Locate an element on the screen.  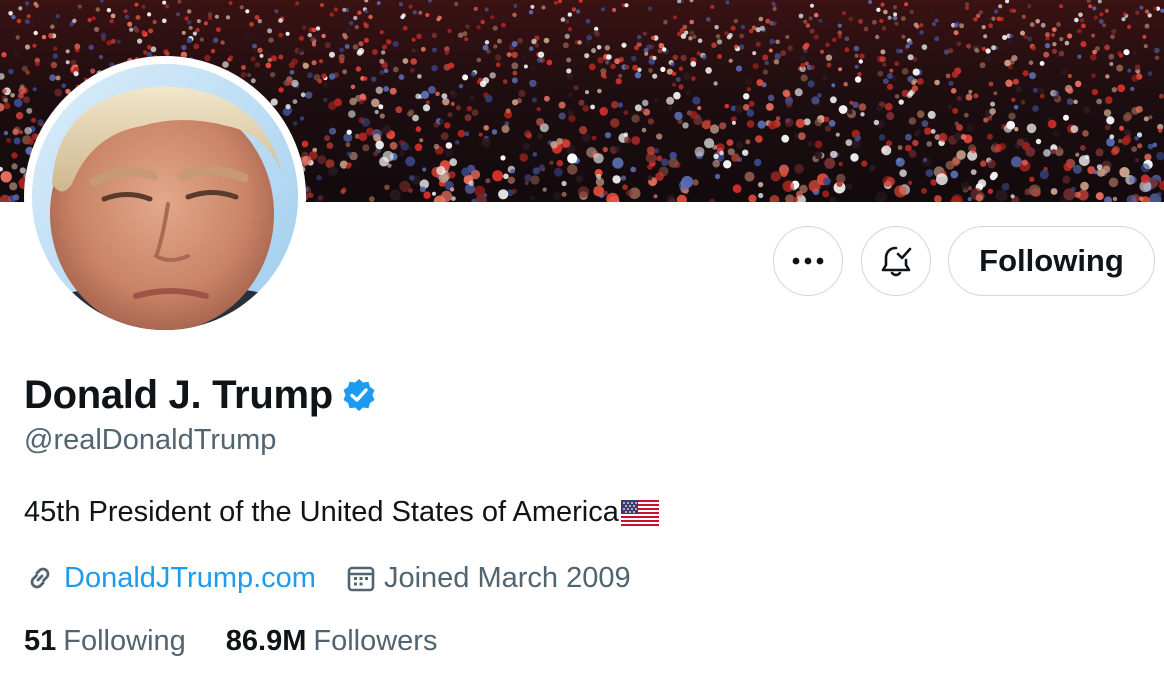
following-stat: 51 Following is located at coordinates (105, 641).